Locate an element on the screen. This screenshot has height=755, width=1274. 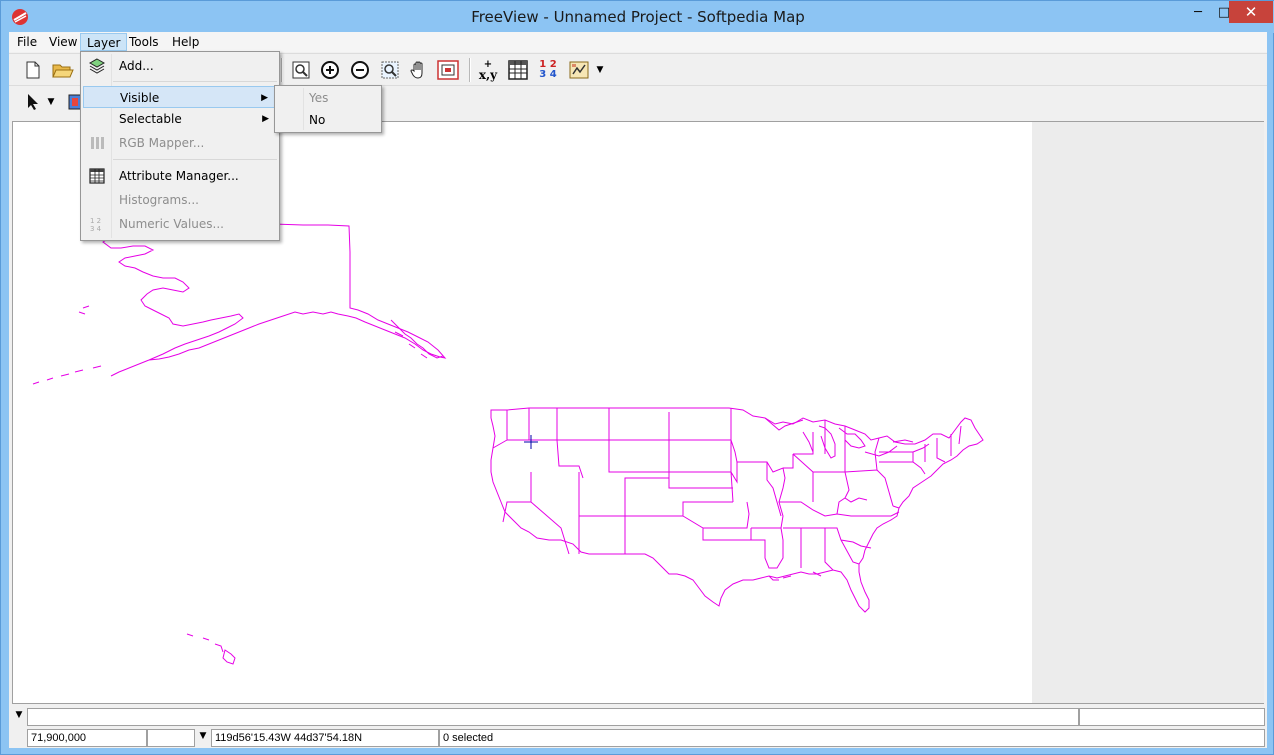
svg-text: 3 4 is located at coordinates (96, 228).